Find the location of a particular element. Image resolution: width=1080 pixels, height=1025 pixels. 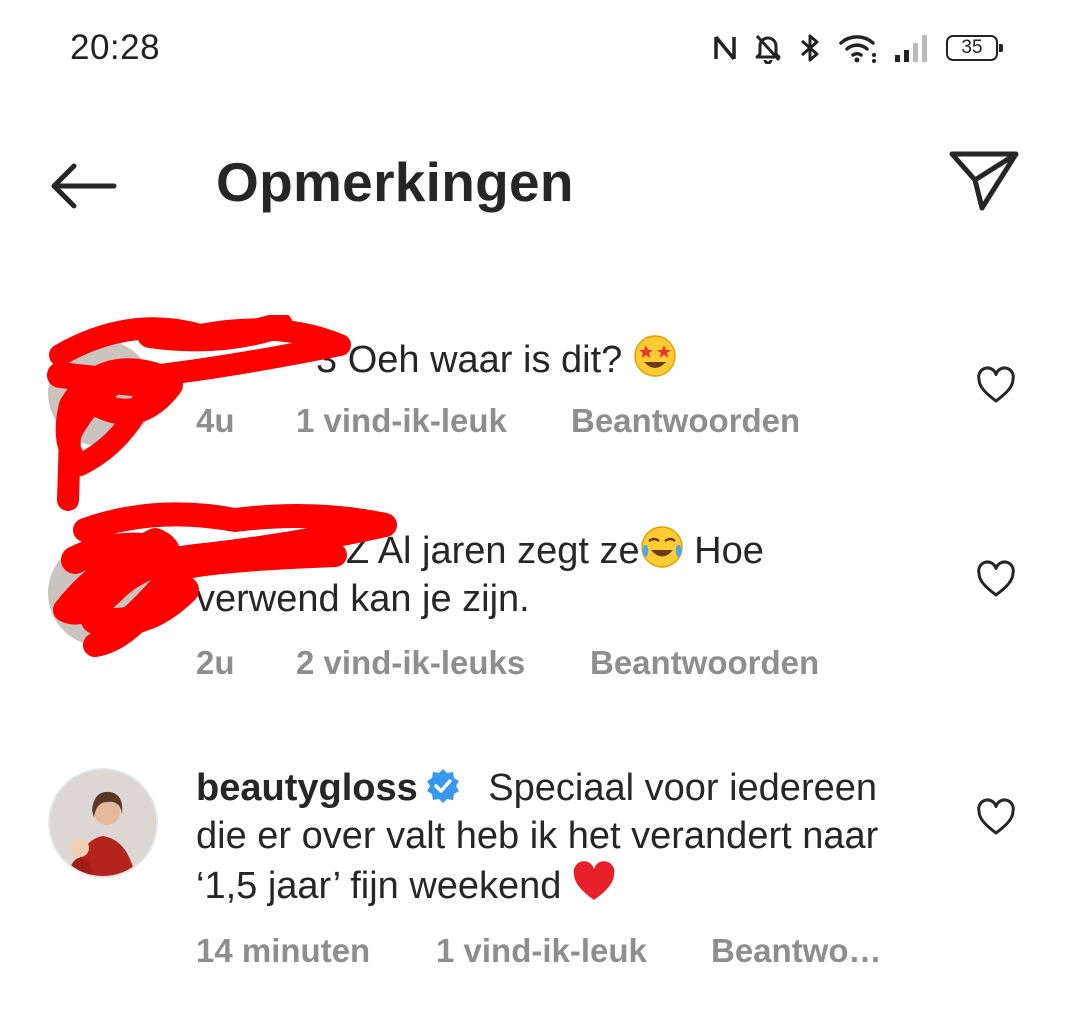

comment-username: beautygloss is located at coordinates (307, 788).